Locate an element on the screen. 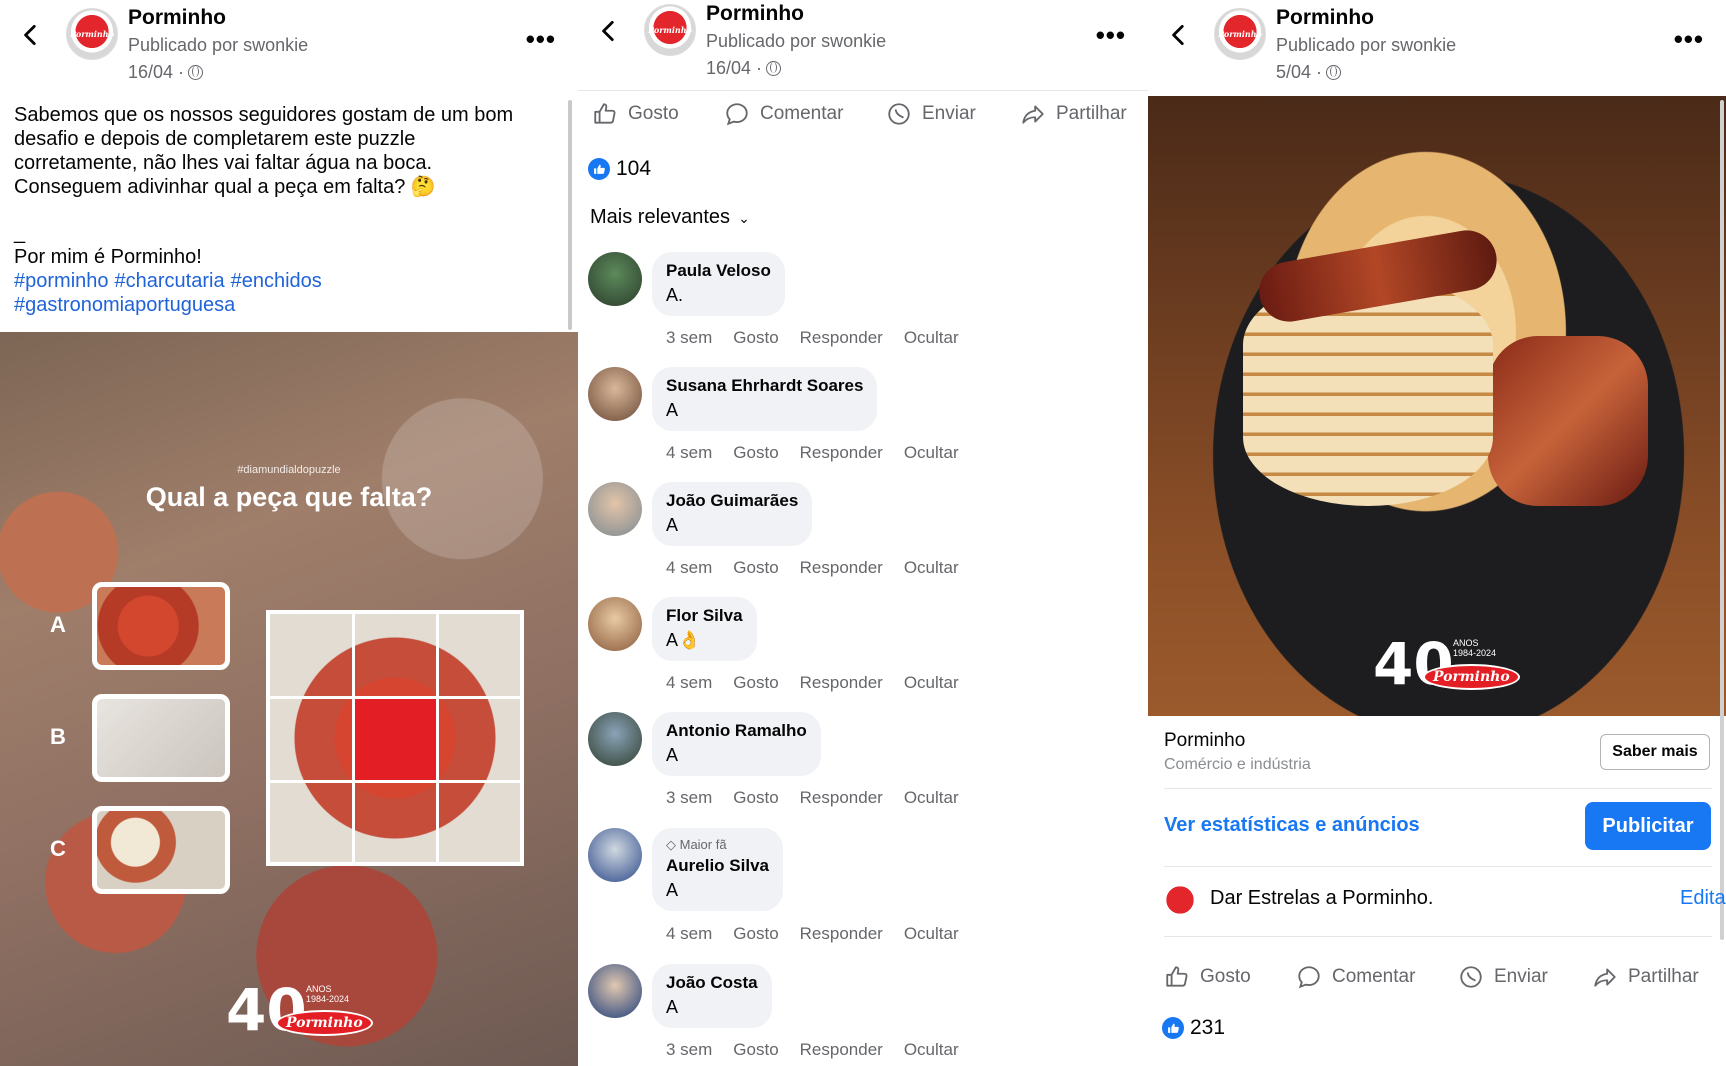 The height and width of the screenshot is (1066, 1726). puzzle-piece-b is located at coordinates (161, 738).